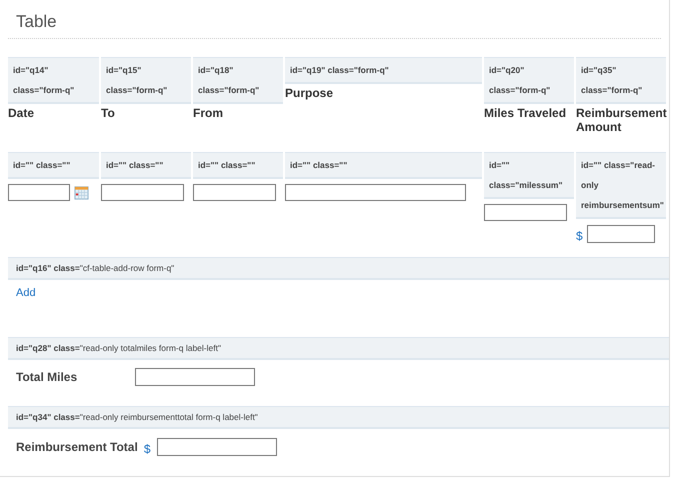 The width and height of the screenshot is (678, 479). Describe the element at coordinates (53, 80) in the screenshot. I see `question-tag: id="q14" class="form-q"` at that location.